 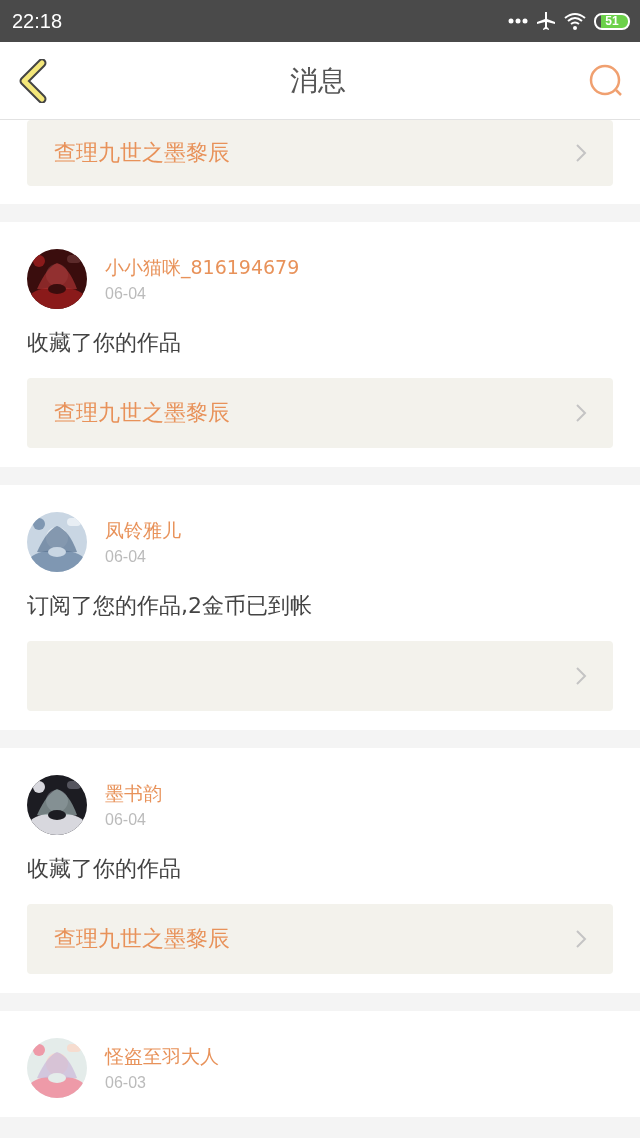 I want to click on more-dots-icon, so click(x=518, y=21).